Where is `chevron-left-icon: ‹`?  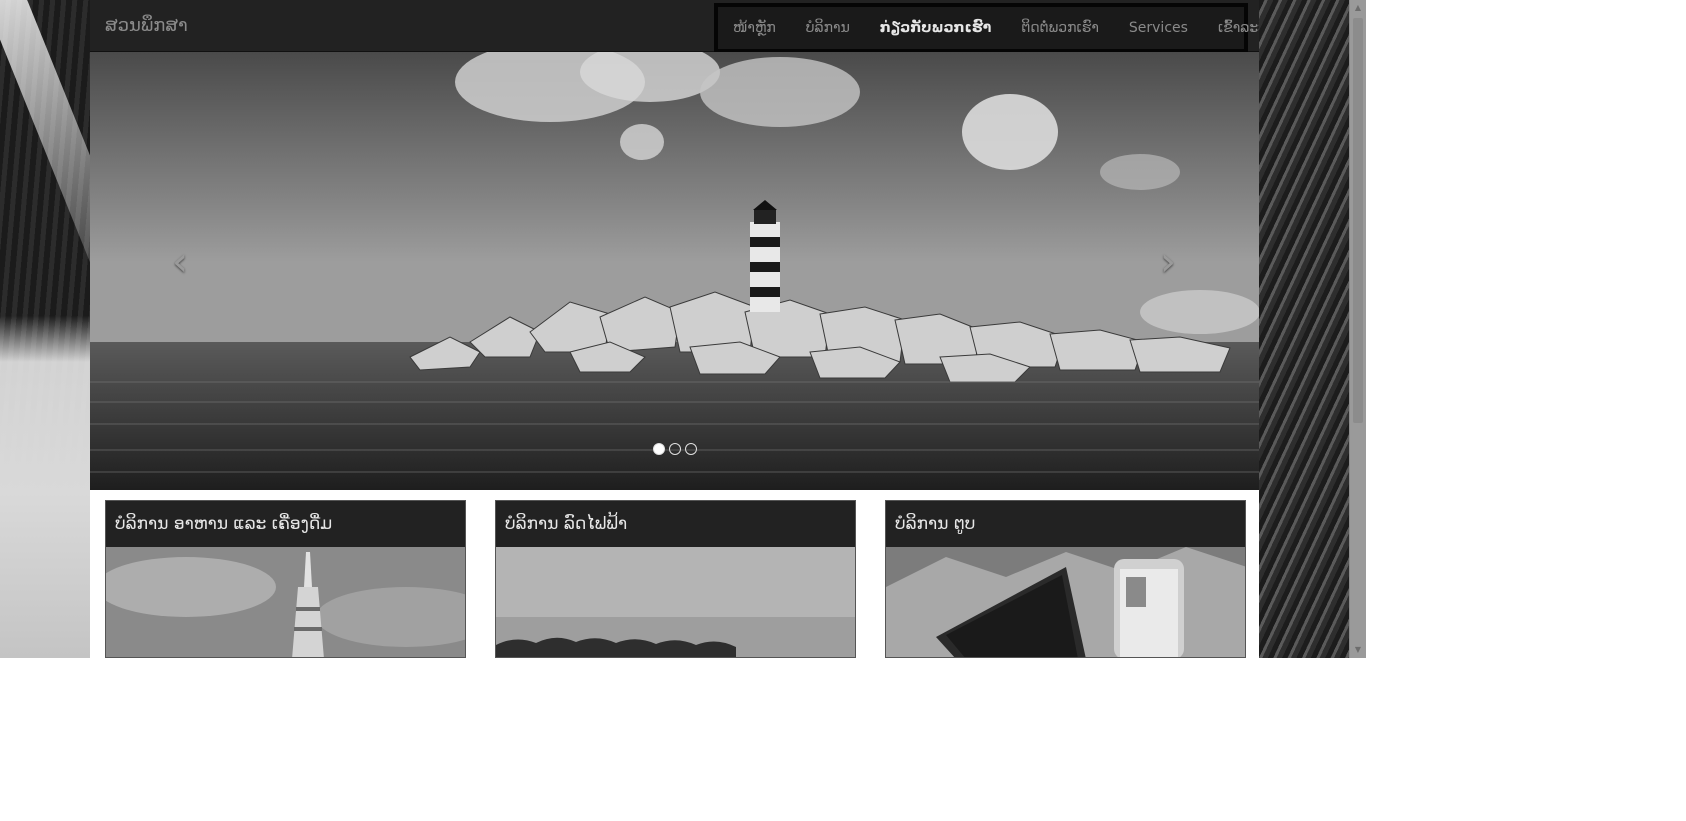 chevron-left-icon: ‹ is located at coordinates (180, 262).